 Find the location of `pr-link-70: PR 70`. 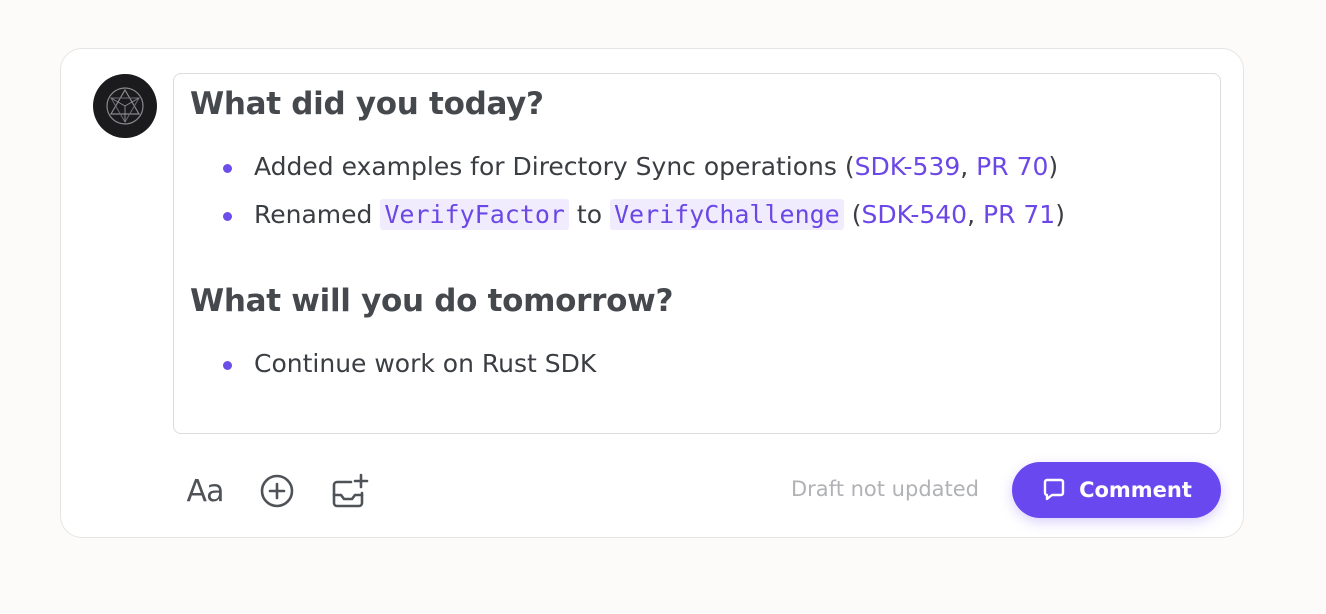

pr-link-70: PR 70 is located at coordinates (1012, 166).